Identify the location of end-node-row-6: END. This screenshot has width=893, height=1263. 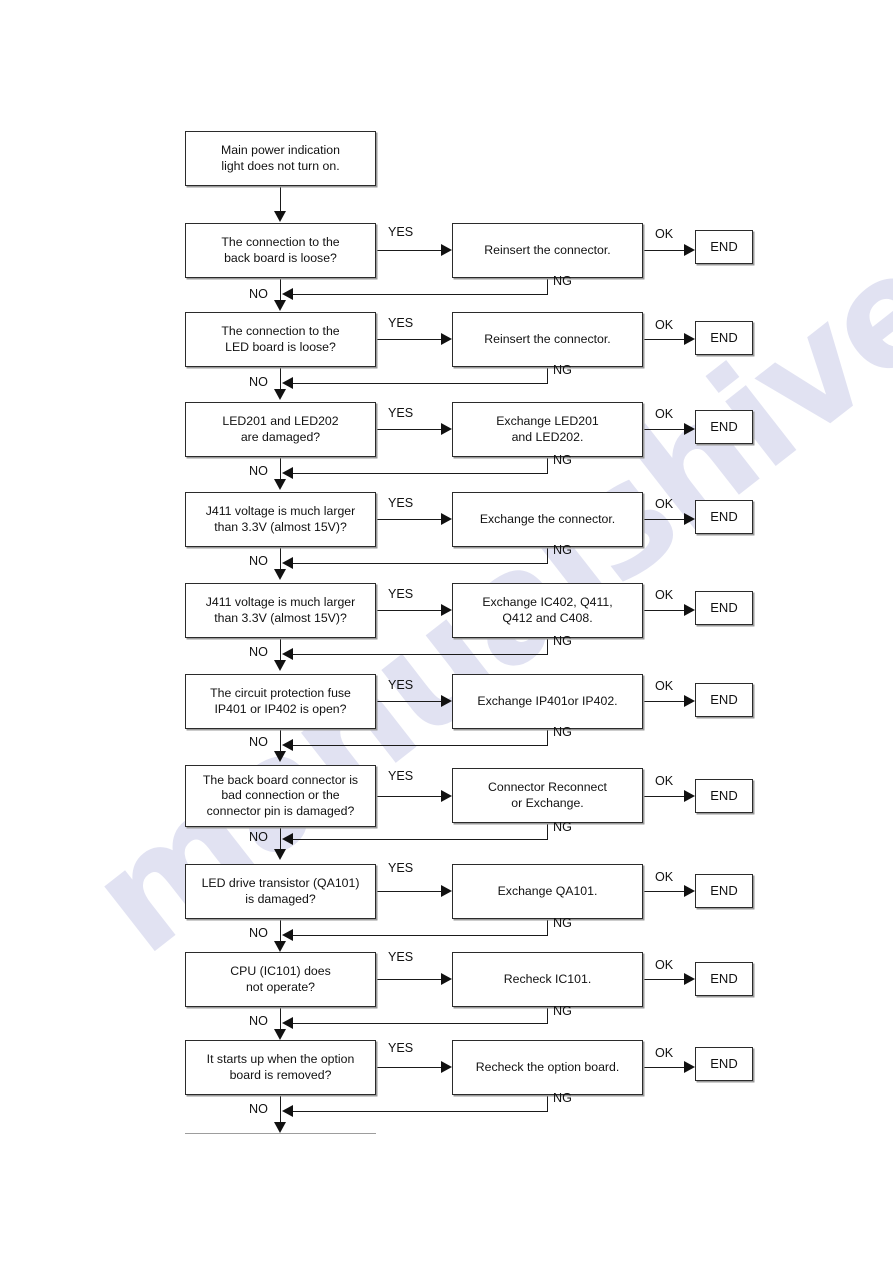
(724, 700).